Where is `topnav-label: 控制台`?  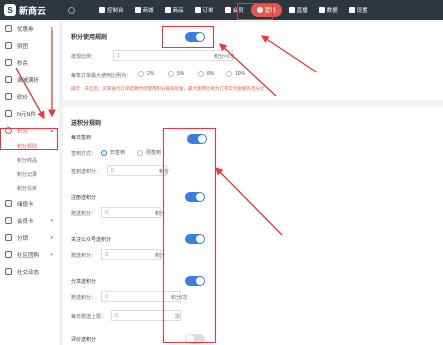 topnav-label: 控制台 is located at coordinates (115, 11).